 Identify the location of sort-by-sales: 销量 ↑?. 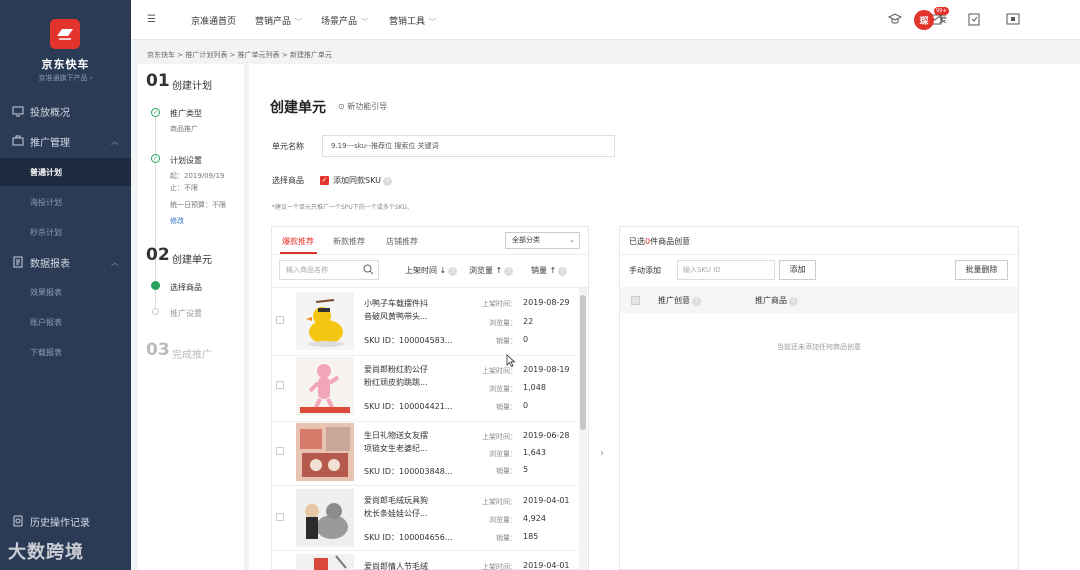
(549, 270).